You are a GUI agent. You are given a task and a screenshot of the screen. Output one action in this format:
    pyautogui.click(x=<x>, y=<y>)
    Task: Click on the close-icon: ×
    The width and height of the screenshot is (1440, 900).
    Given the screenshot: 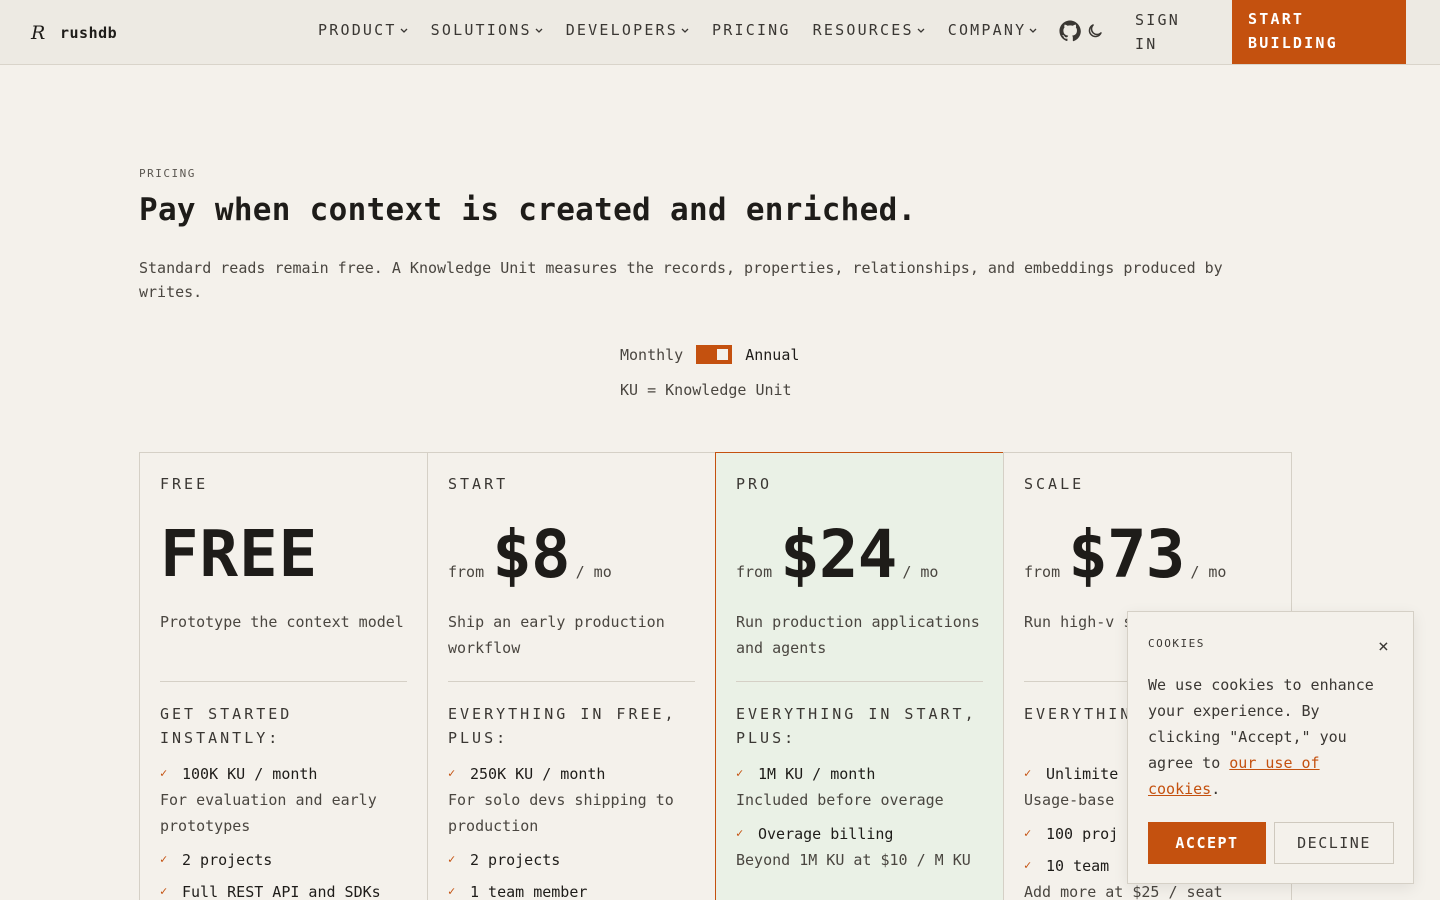 What is the action you would take?
    pyautogui.click(x=1386, y=646)
    